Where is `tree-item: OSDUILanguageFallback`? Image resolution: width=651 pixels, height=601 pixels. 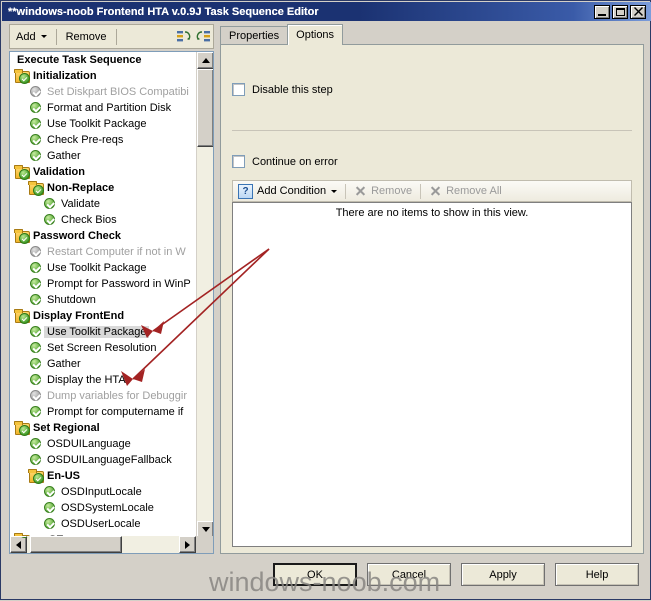 tree-item: OSDUILanguageFallback is located at coordinates (103, 460).